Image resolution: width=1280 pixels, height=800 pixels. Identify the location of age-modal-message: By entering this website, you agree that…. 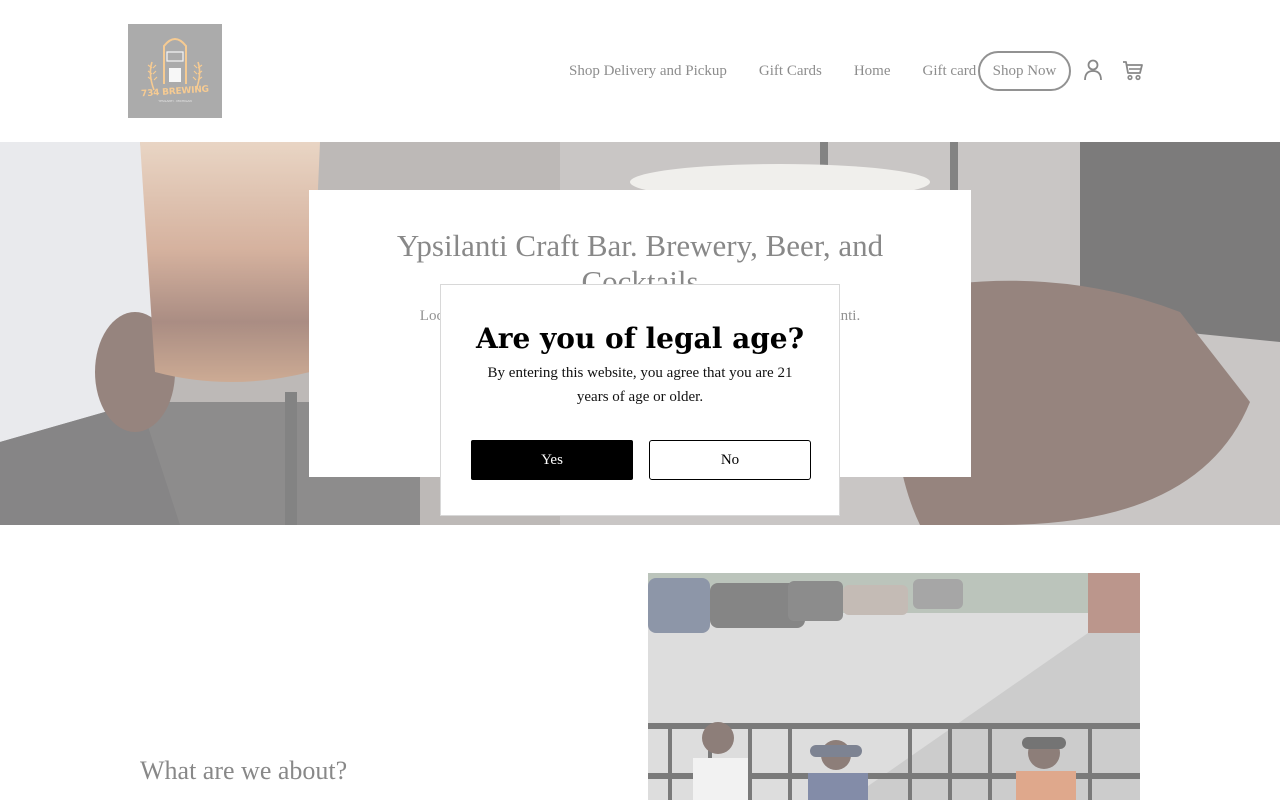
(640, 385).